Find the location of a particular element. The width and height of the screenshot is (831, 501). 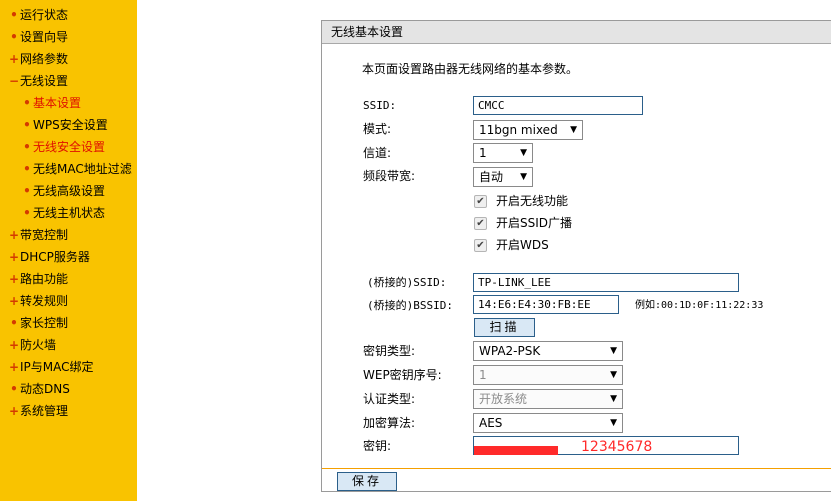

mode-label: 模式: is located at coordinates (377, 129).